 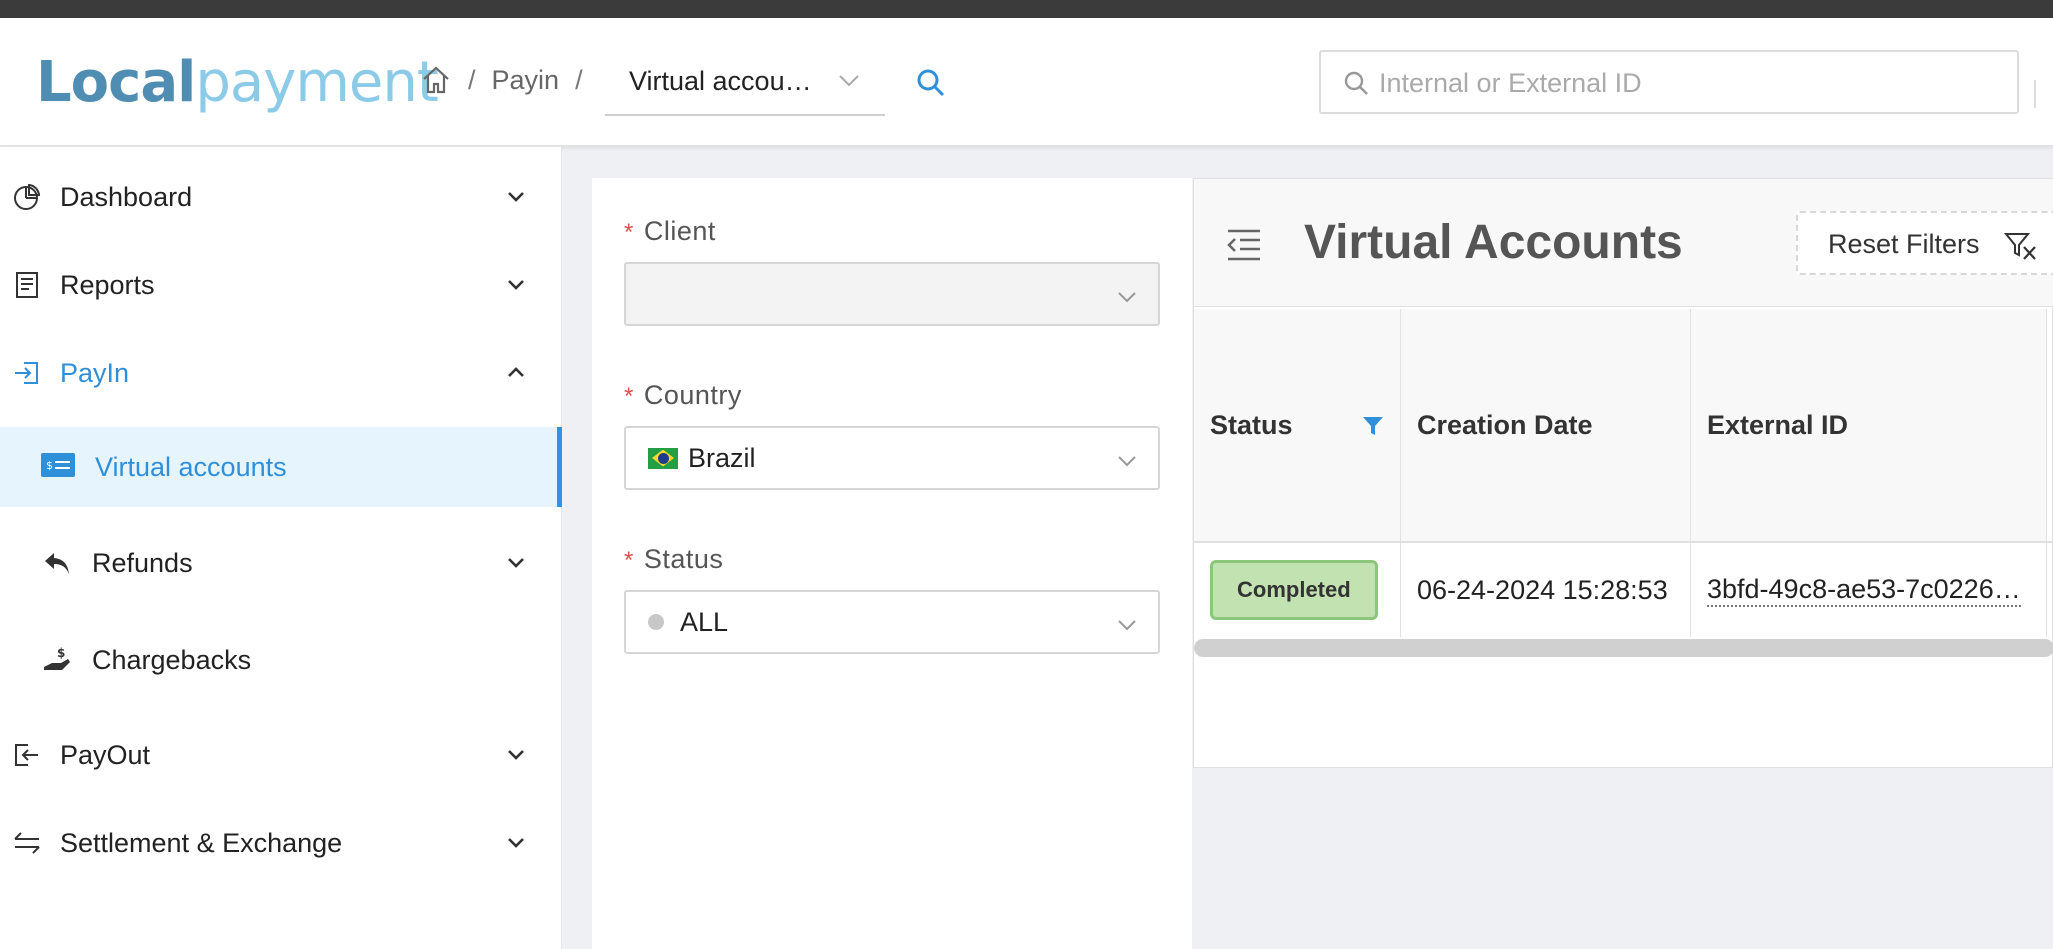 What do you see at coordinates (1546, 590) in the screenshot?
I see `table-cell-creation-date: 06-24-2024 15:28:53` at bounding box center [1546, 590].